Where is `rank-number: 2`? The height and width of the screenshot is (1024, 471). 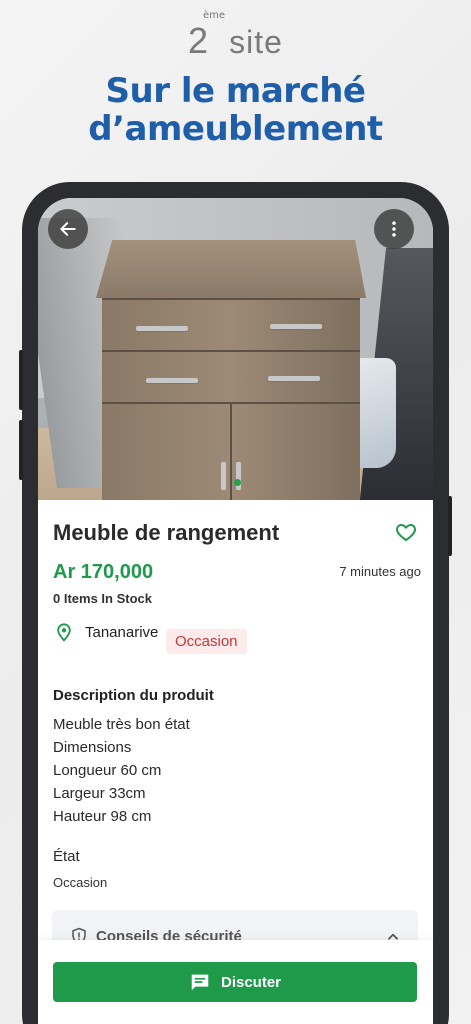 rank-number: 2 is located at coordinates (199, 40).